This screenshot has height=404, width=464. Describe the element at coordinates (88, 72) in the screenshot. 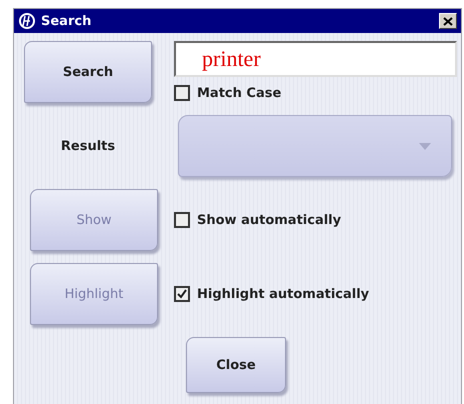

I see `search-button: Search` at that location.